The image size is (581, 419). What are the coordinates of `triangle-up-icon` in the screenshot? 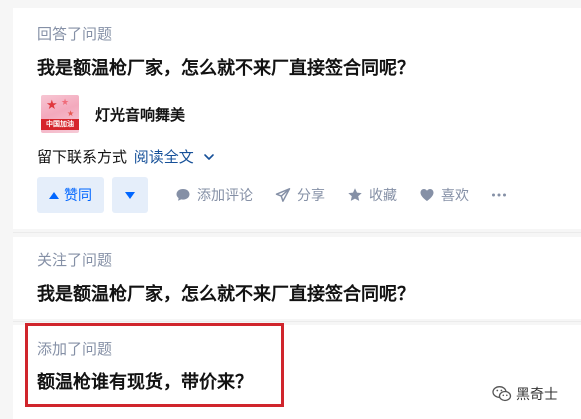 It's located at (54, 195).